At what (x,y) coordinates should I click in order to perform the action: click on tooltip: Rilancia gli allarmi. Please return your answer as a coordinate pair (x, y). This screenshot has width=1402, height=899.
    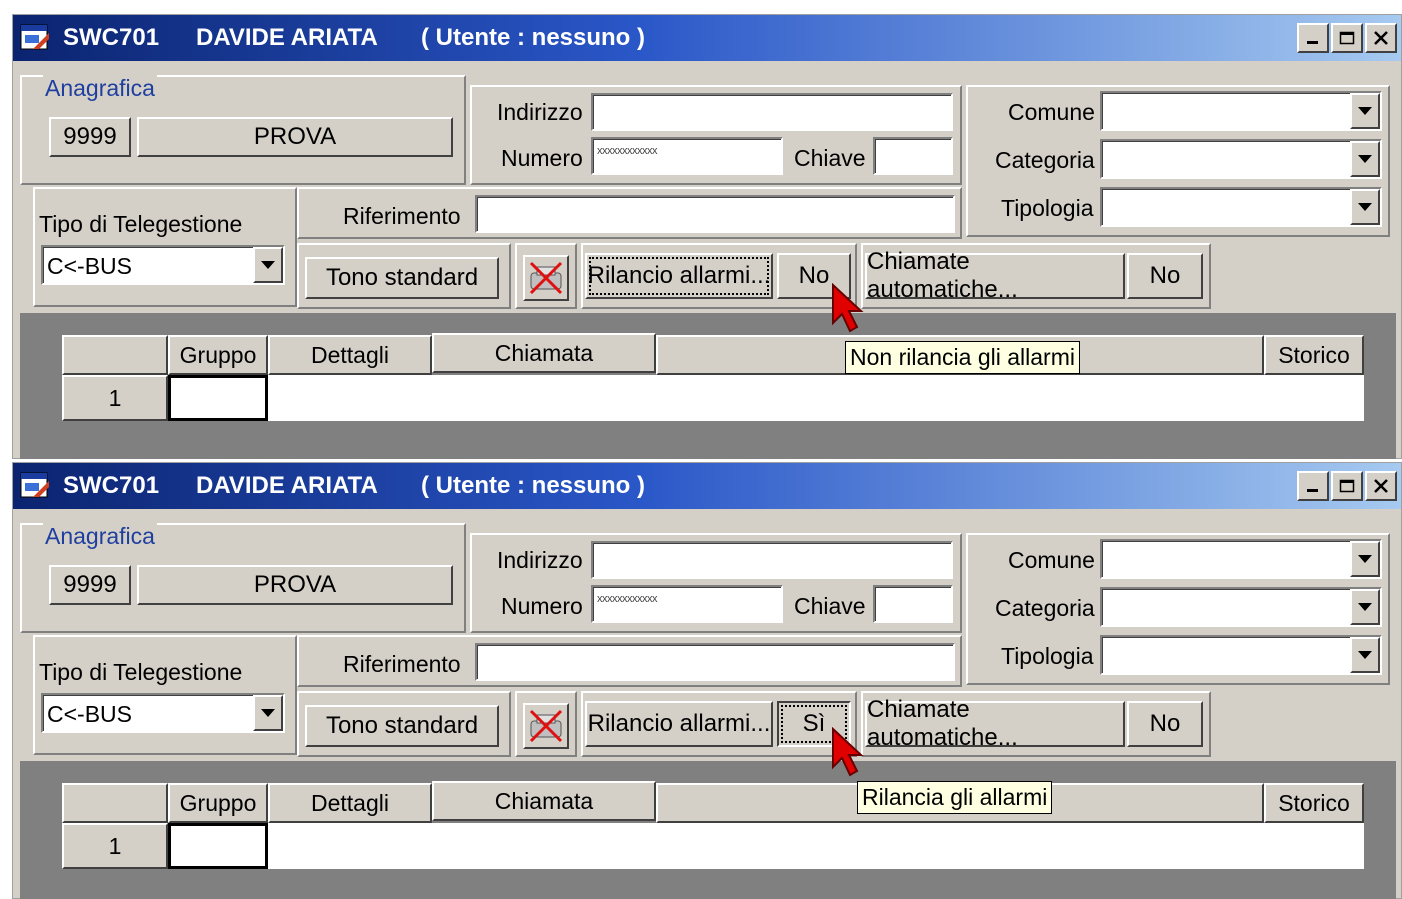
    Looking at the image, I should click on (955, 797).